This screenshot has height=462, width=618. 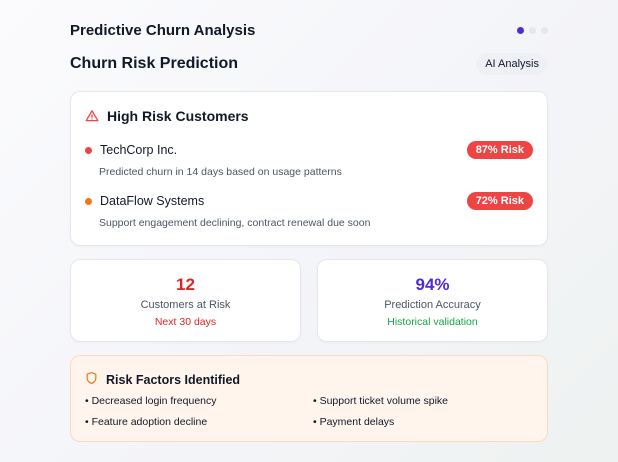 I want to click on stat-subtext: Next 30 days, so click(x=185, y=322).